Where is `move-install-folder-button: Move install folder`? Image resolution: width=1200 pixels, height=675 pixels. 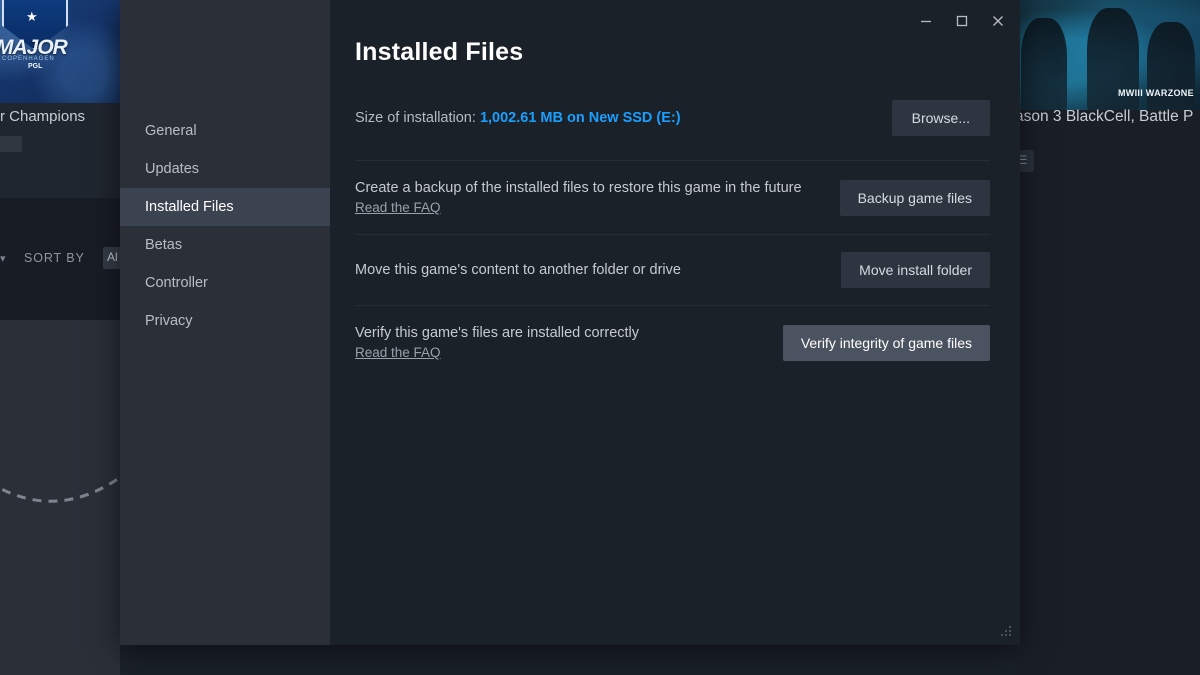 move-install-folder-button: Move install folder is located at coordinates (915, 270).